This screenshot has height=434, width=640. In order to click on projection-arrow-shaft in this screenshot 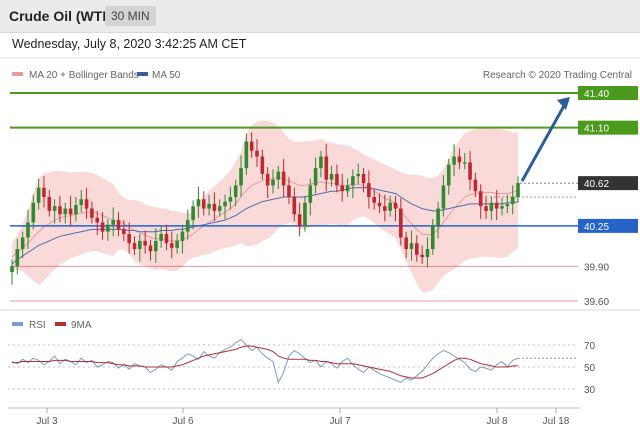, I will do `click(543, 142)`.